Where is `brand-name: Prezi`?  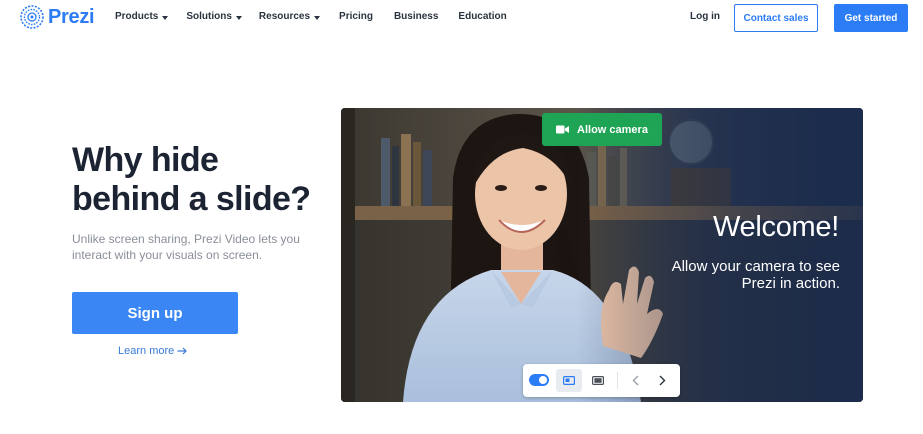
brand-name: Prezi is located at coordinates (71, 16).